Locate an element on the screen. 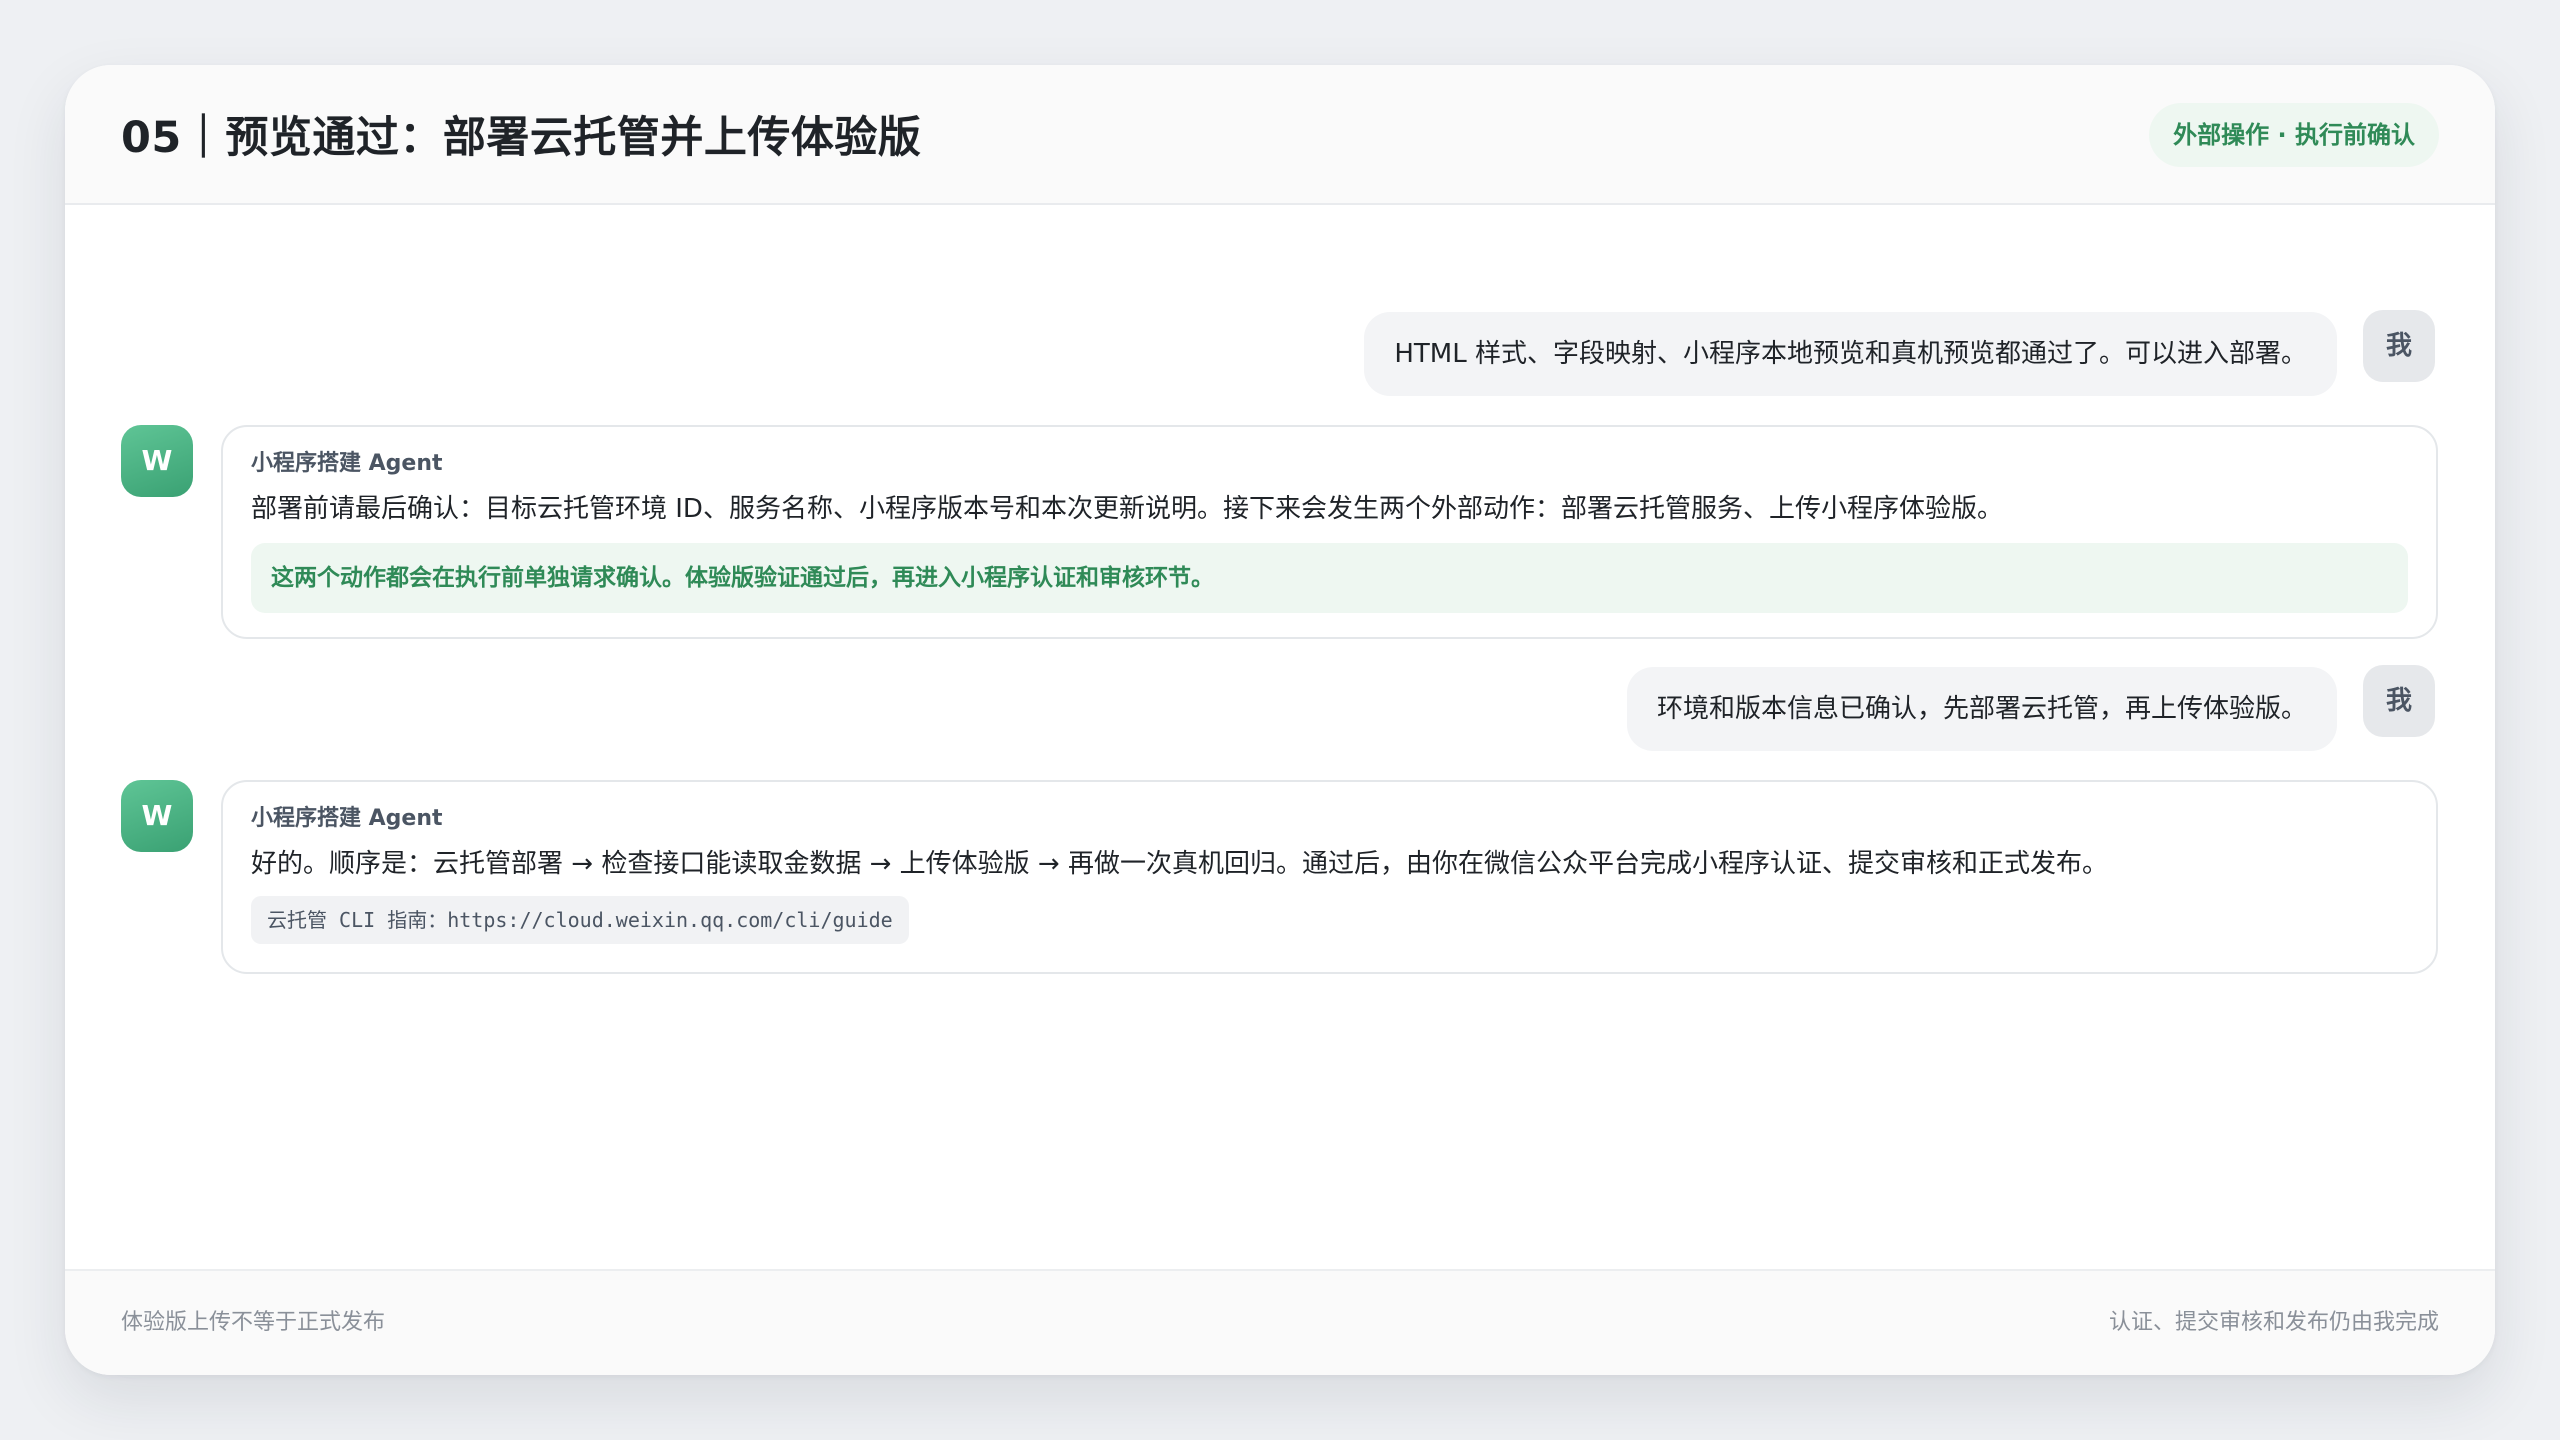  footer-note-left: 体验版上传不等于正式发布 is located at coordinates (253, 1322).